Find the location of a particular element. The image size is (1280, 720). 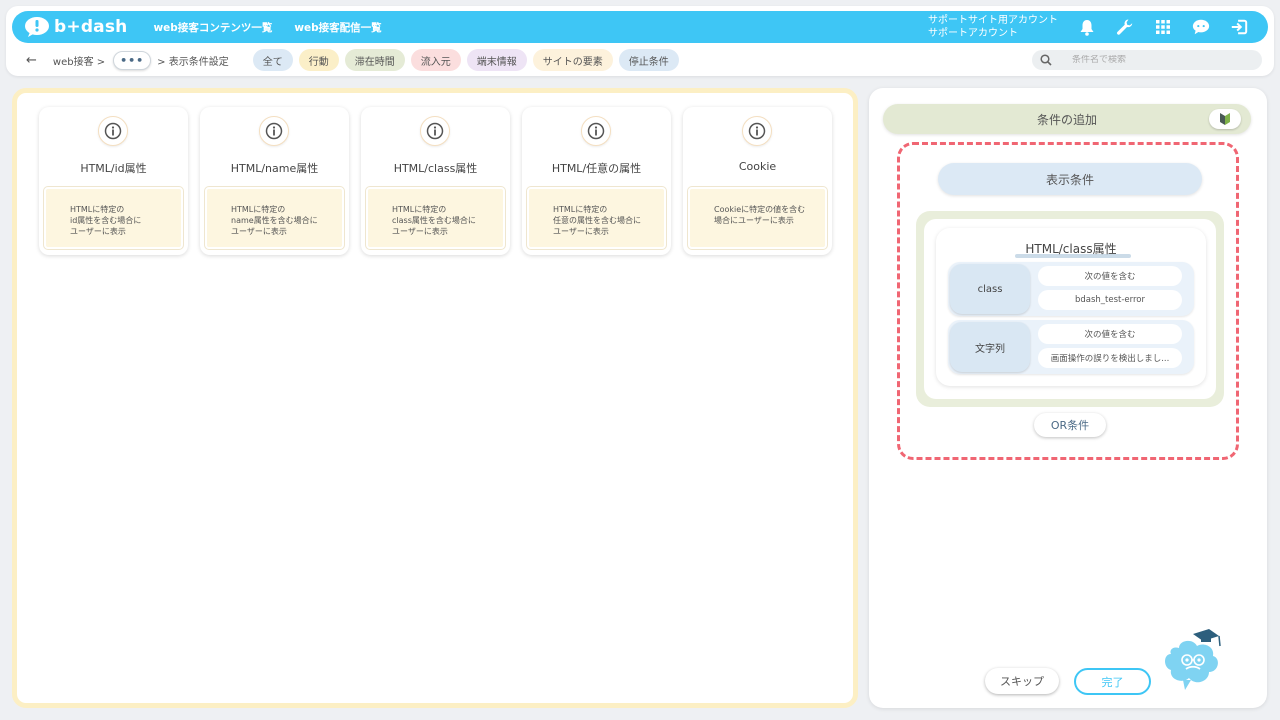

account-info: サポートサイト用アカウント サポートアカウント is located at coordinates (993, 27).